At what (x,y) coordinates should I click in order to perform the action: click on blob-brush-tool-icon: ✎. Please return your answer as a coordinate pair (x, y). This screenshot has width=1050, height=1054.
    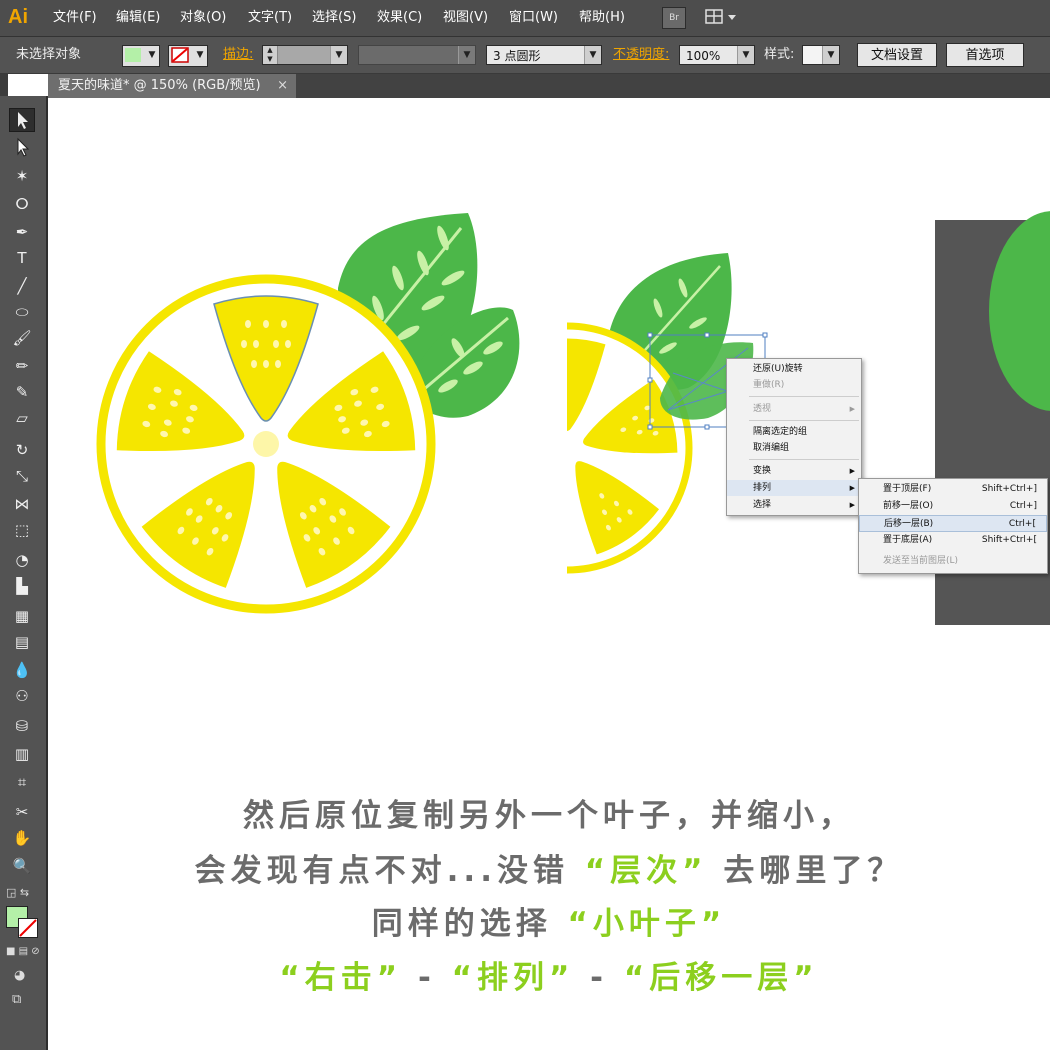
    Looking at the image, I should click on (22, 392).